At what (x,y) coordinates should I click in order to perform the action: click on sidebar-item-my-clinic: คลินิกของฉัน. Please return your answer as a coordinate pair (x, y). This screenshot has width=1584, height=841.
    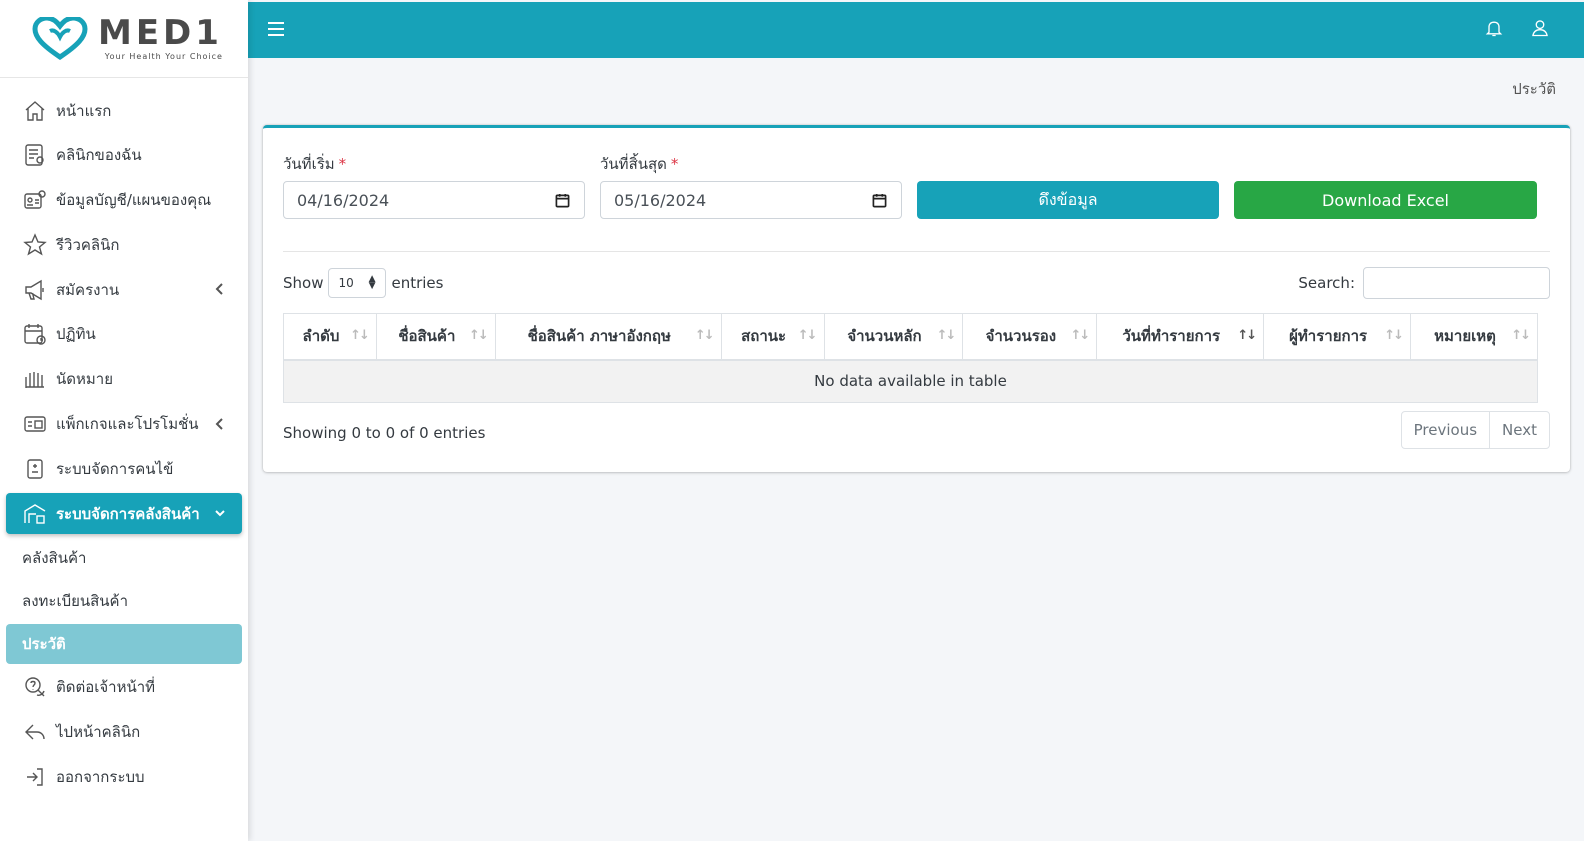
    Looking at the image, I should click on (124, 155).